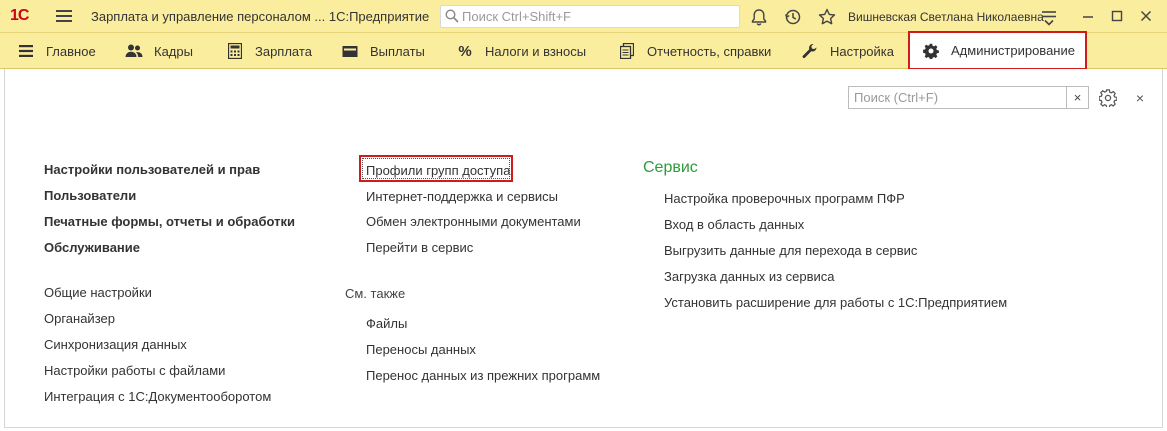 The width and height of the screenshot is (1167, 431). Describe the element at coordinates (98, 292) in the screenshot. I see `link-general-settings: Общие настройки` at that location.